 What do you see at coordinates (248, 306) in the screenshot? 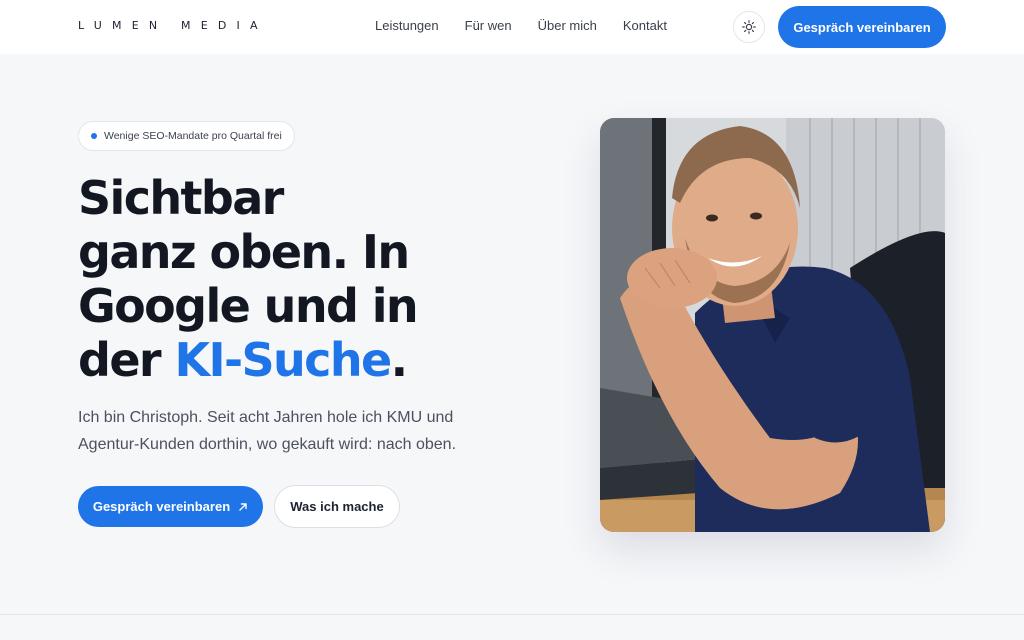
I see `hero-title-line: Google und in` at bounding box center [248, 306].